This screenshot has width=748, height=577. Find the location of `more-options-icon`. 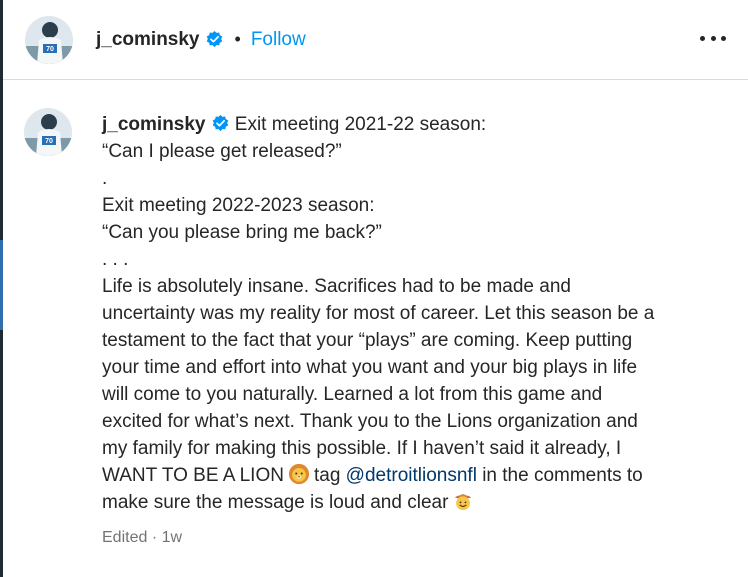

more-options-icon is located at coordinates (713, 38).